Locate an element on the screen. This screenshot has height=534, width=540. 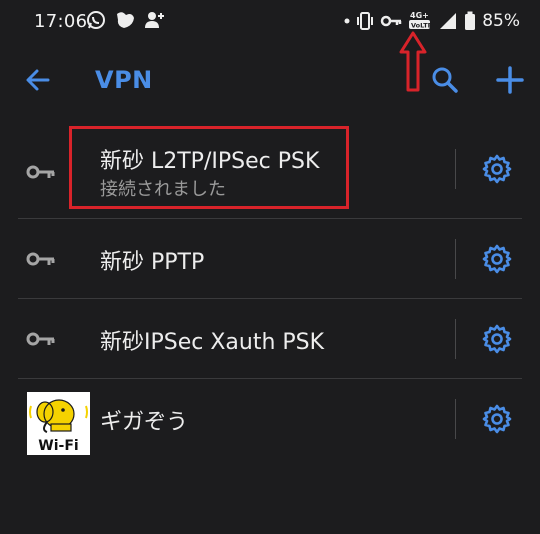
status-bar: 17:06 4G+ VoLTE 85% is located at coordinates (270, 22).